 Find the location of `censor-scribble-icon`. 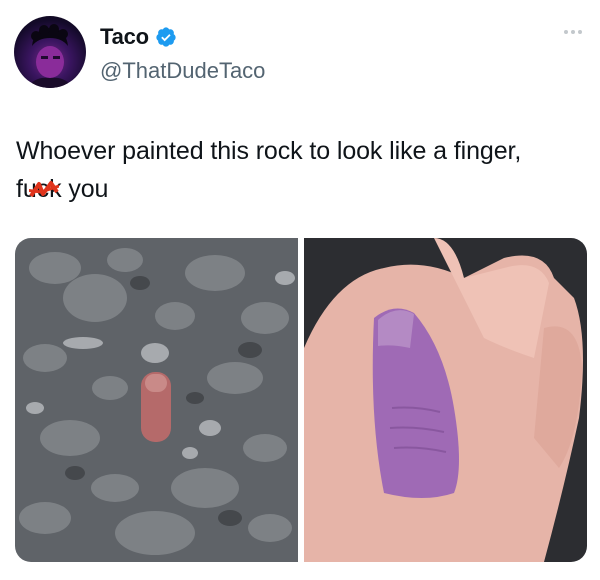

censor-scribble-icon is located at coordinates (43, 189).